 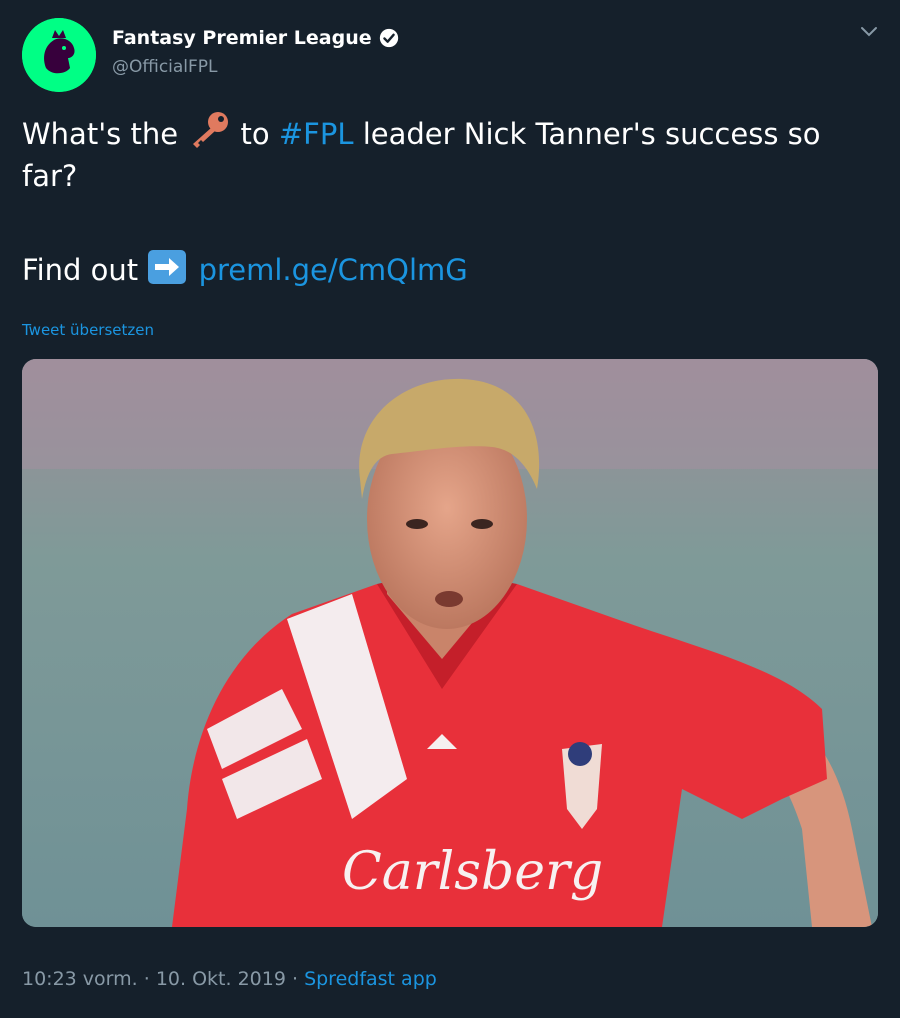 I want to click on key-icon, so click(x=211, y=130).